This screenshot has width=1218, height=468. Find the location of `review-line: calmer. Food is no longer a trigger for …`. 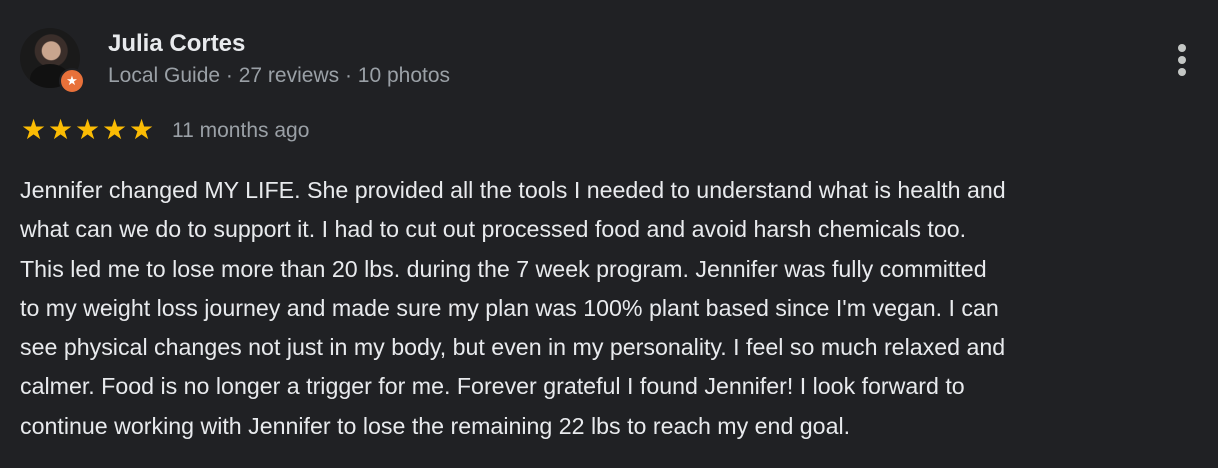

review-line: calmer. Food is no longer a trigger for … is located at coordinates (492, 386).